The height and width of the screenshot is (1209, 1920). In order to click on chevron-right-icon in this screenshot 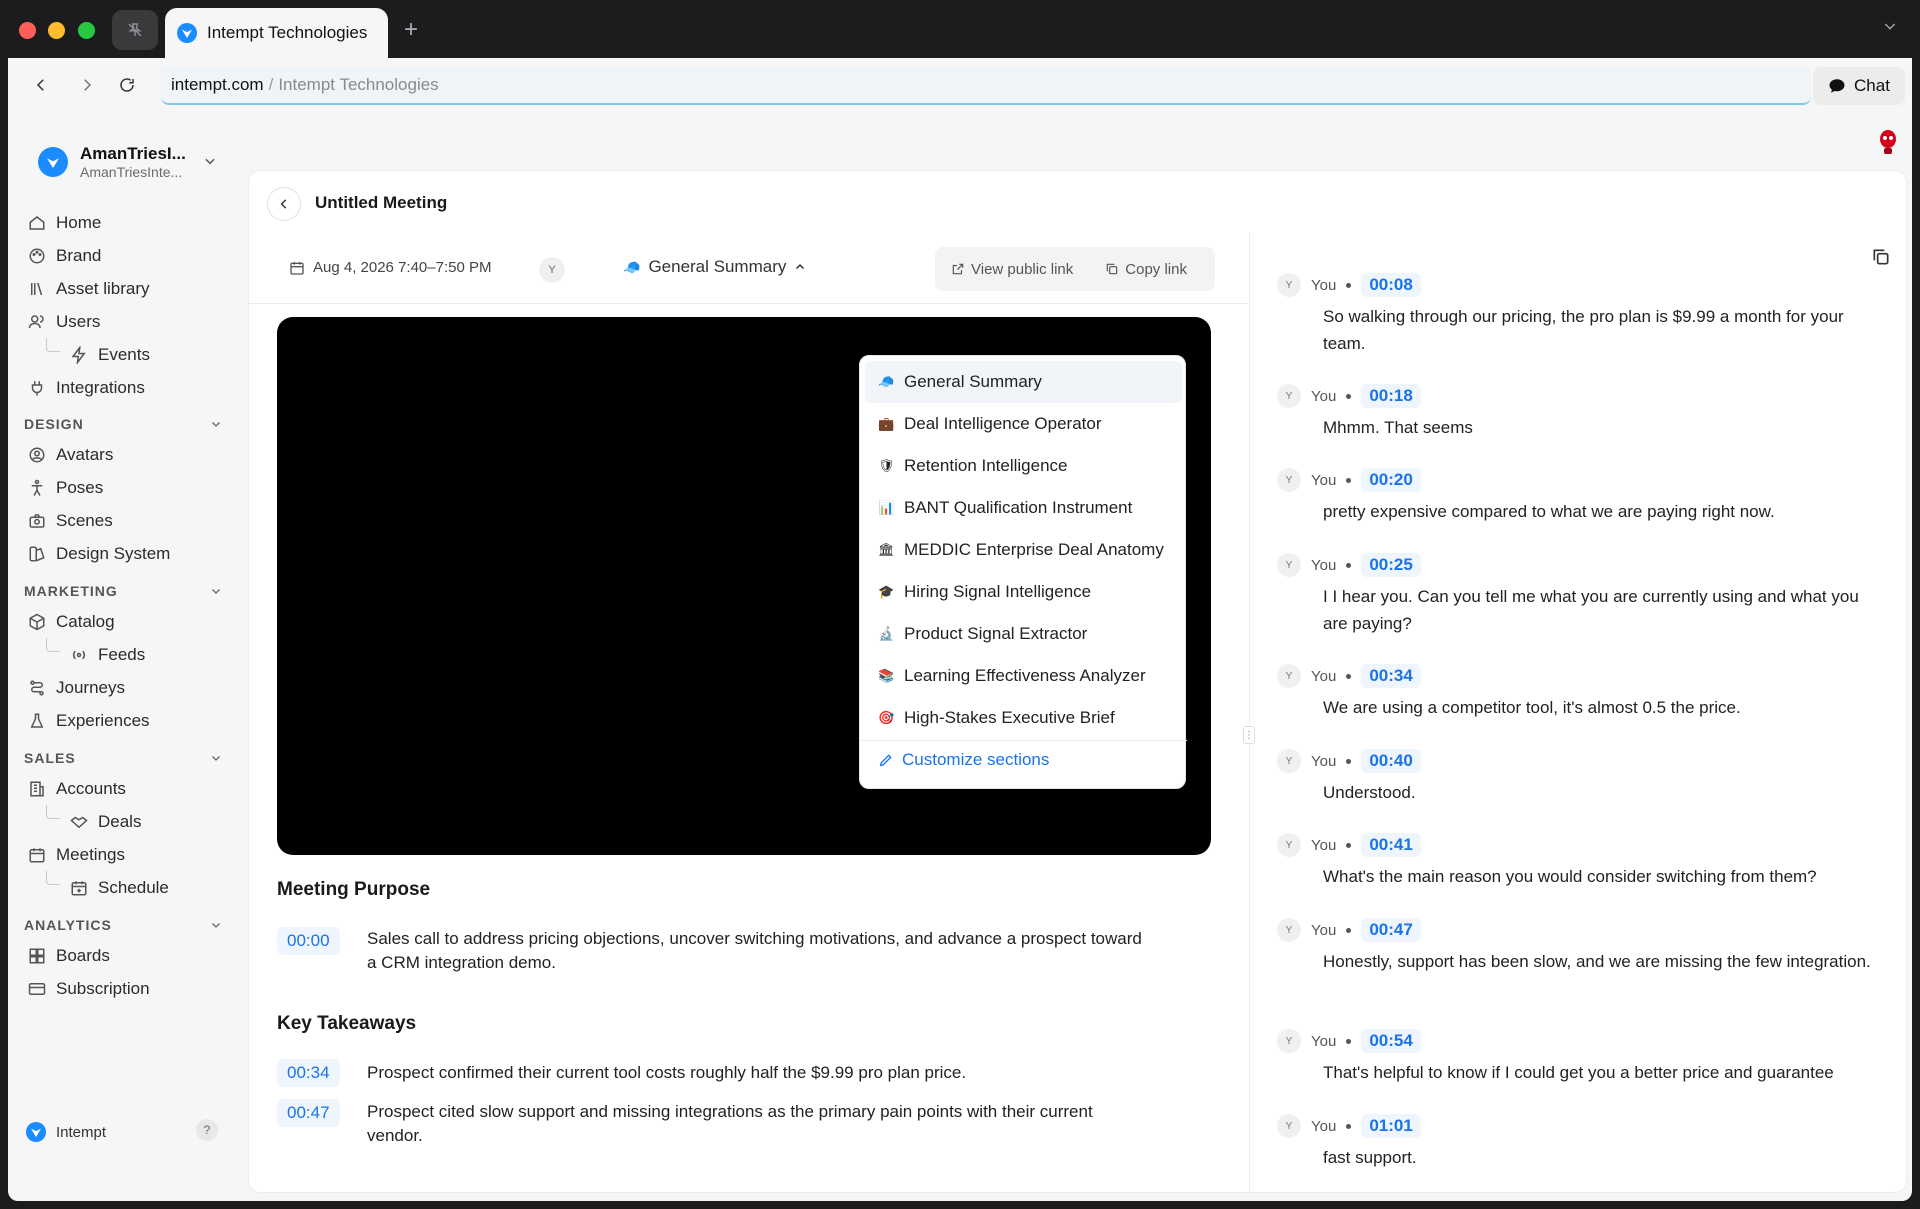, I will do `click(88, 85)`.